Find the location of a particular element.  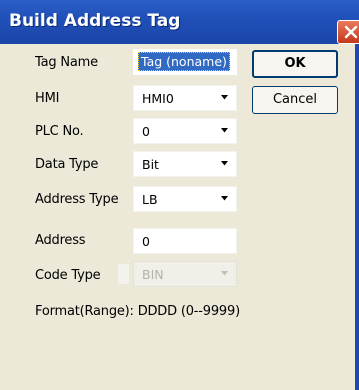

hmi-select: HMI0 is located at coordinates (185, 98).